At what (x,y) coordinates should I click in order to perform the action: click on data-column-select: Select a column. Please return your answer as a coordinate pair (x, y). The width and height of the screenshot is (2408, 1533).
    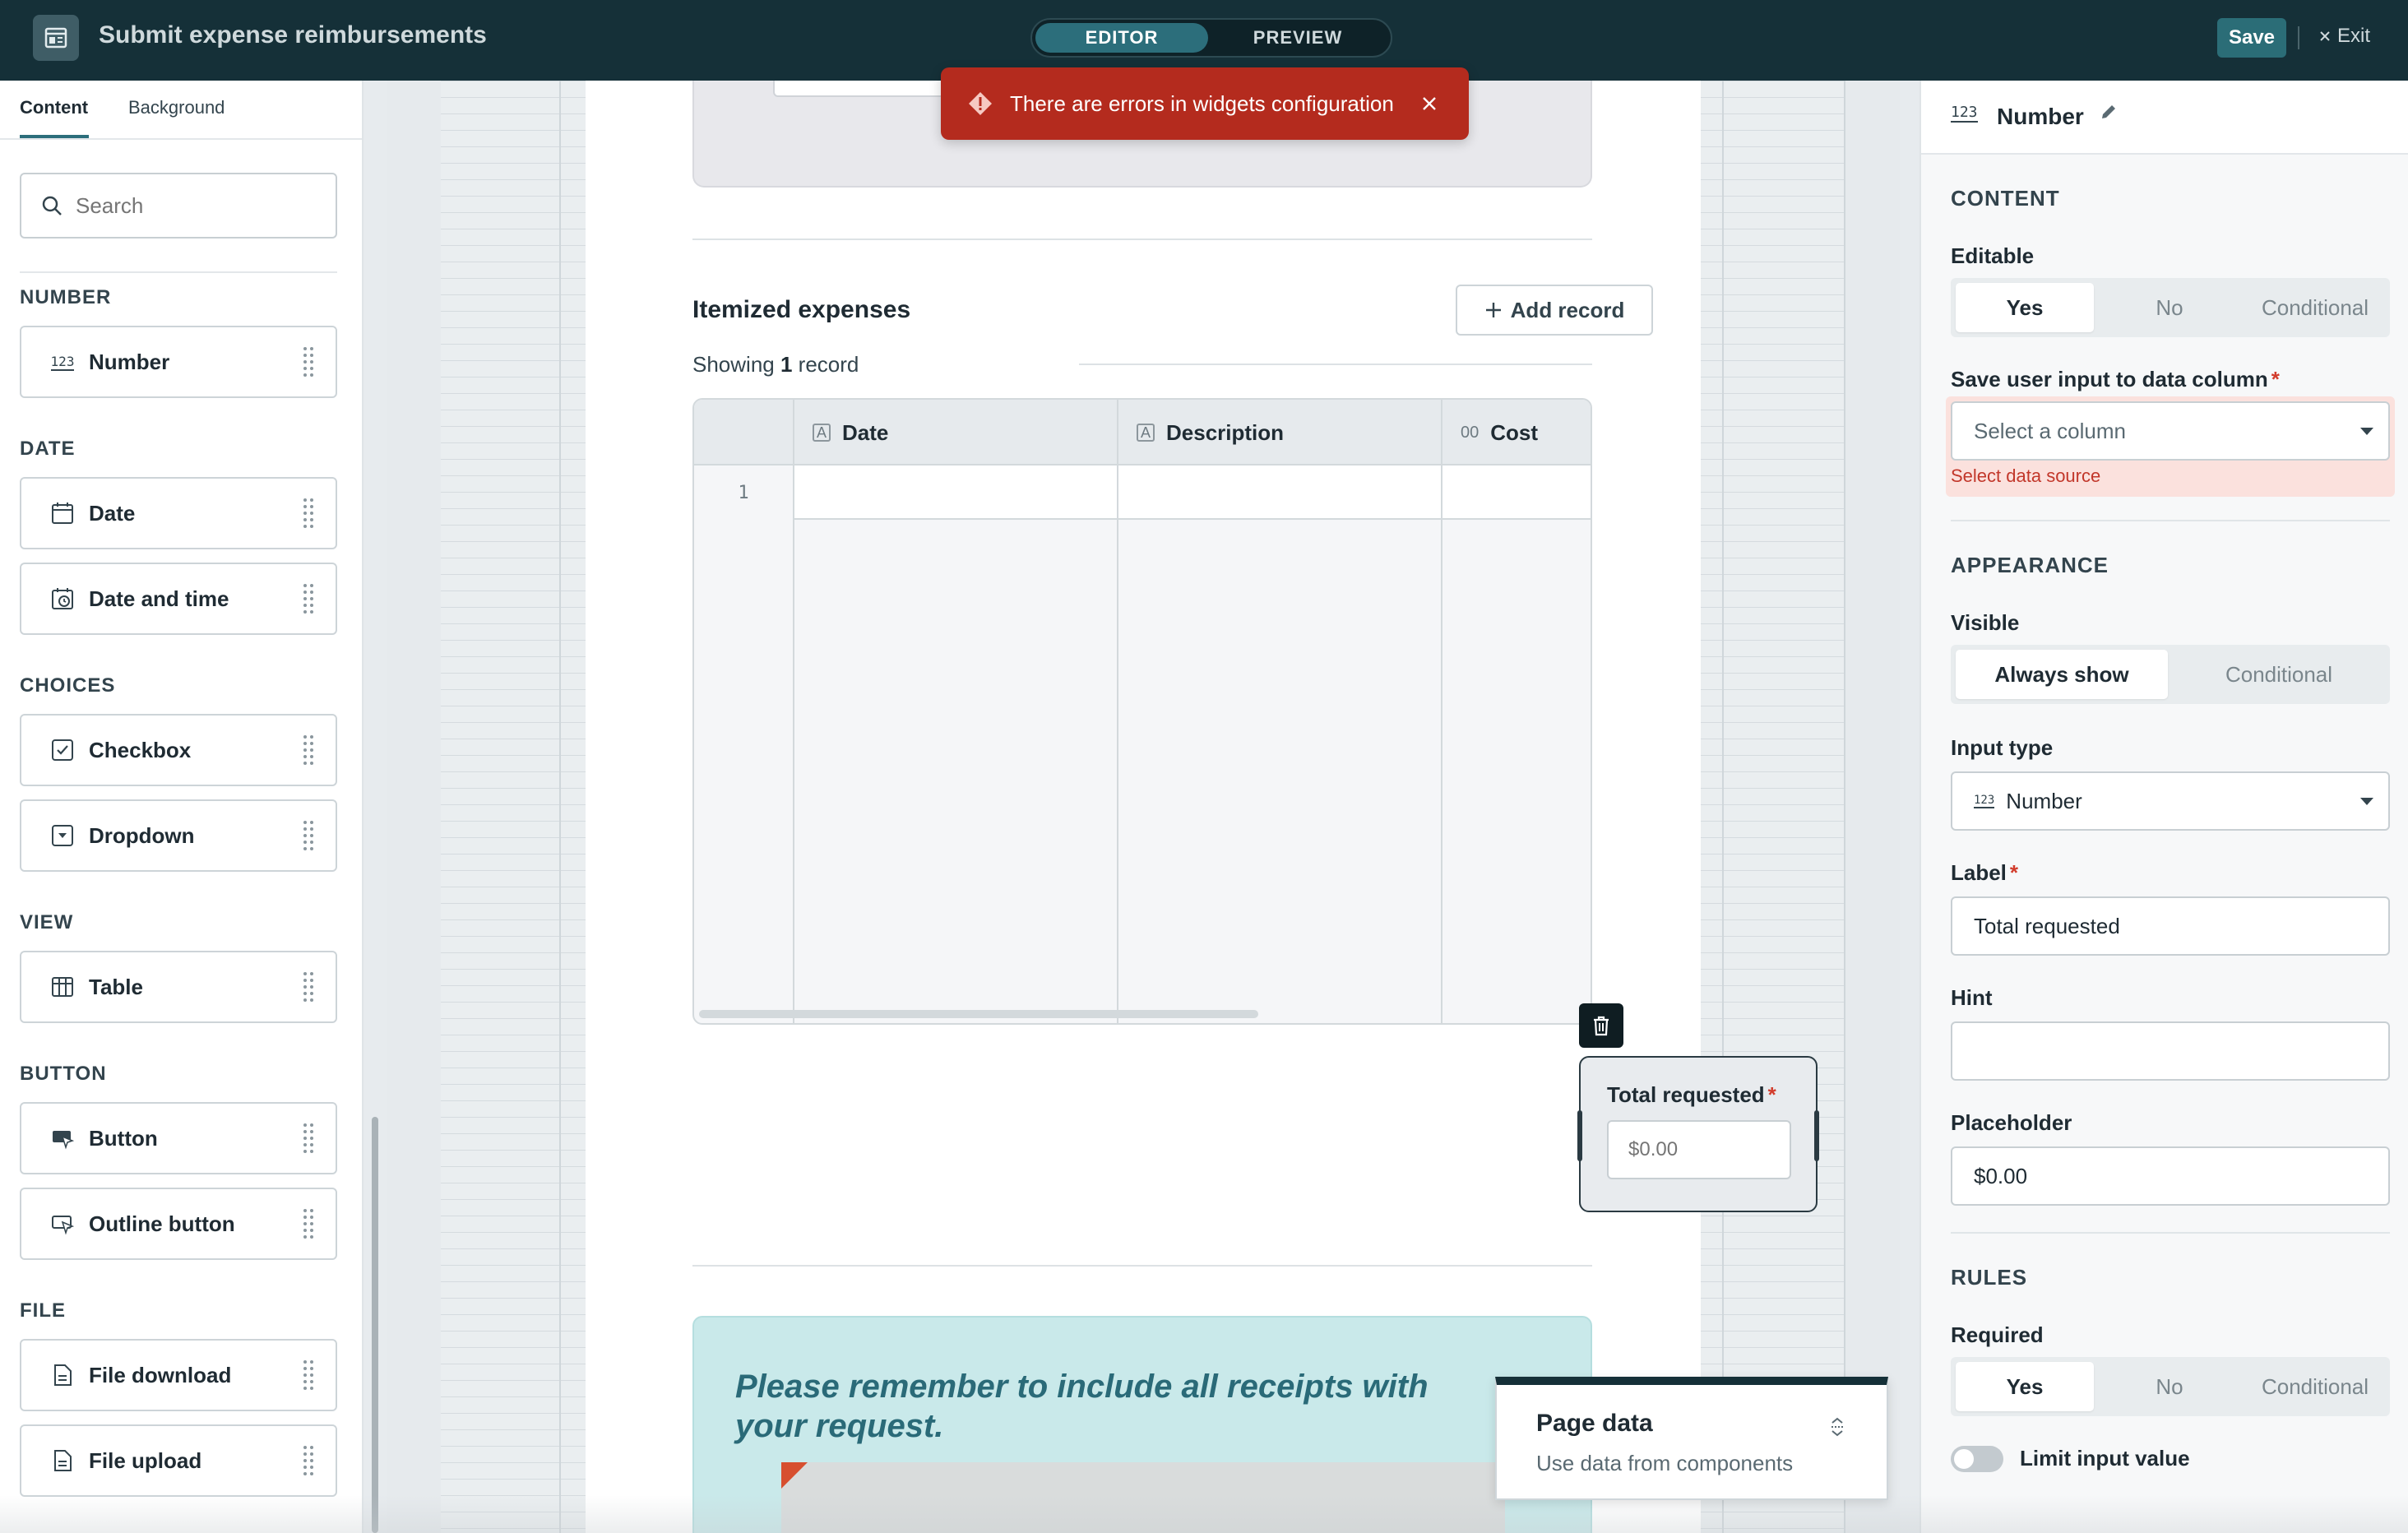
    Looking at the image, I should click on (2170, 431).